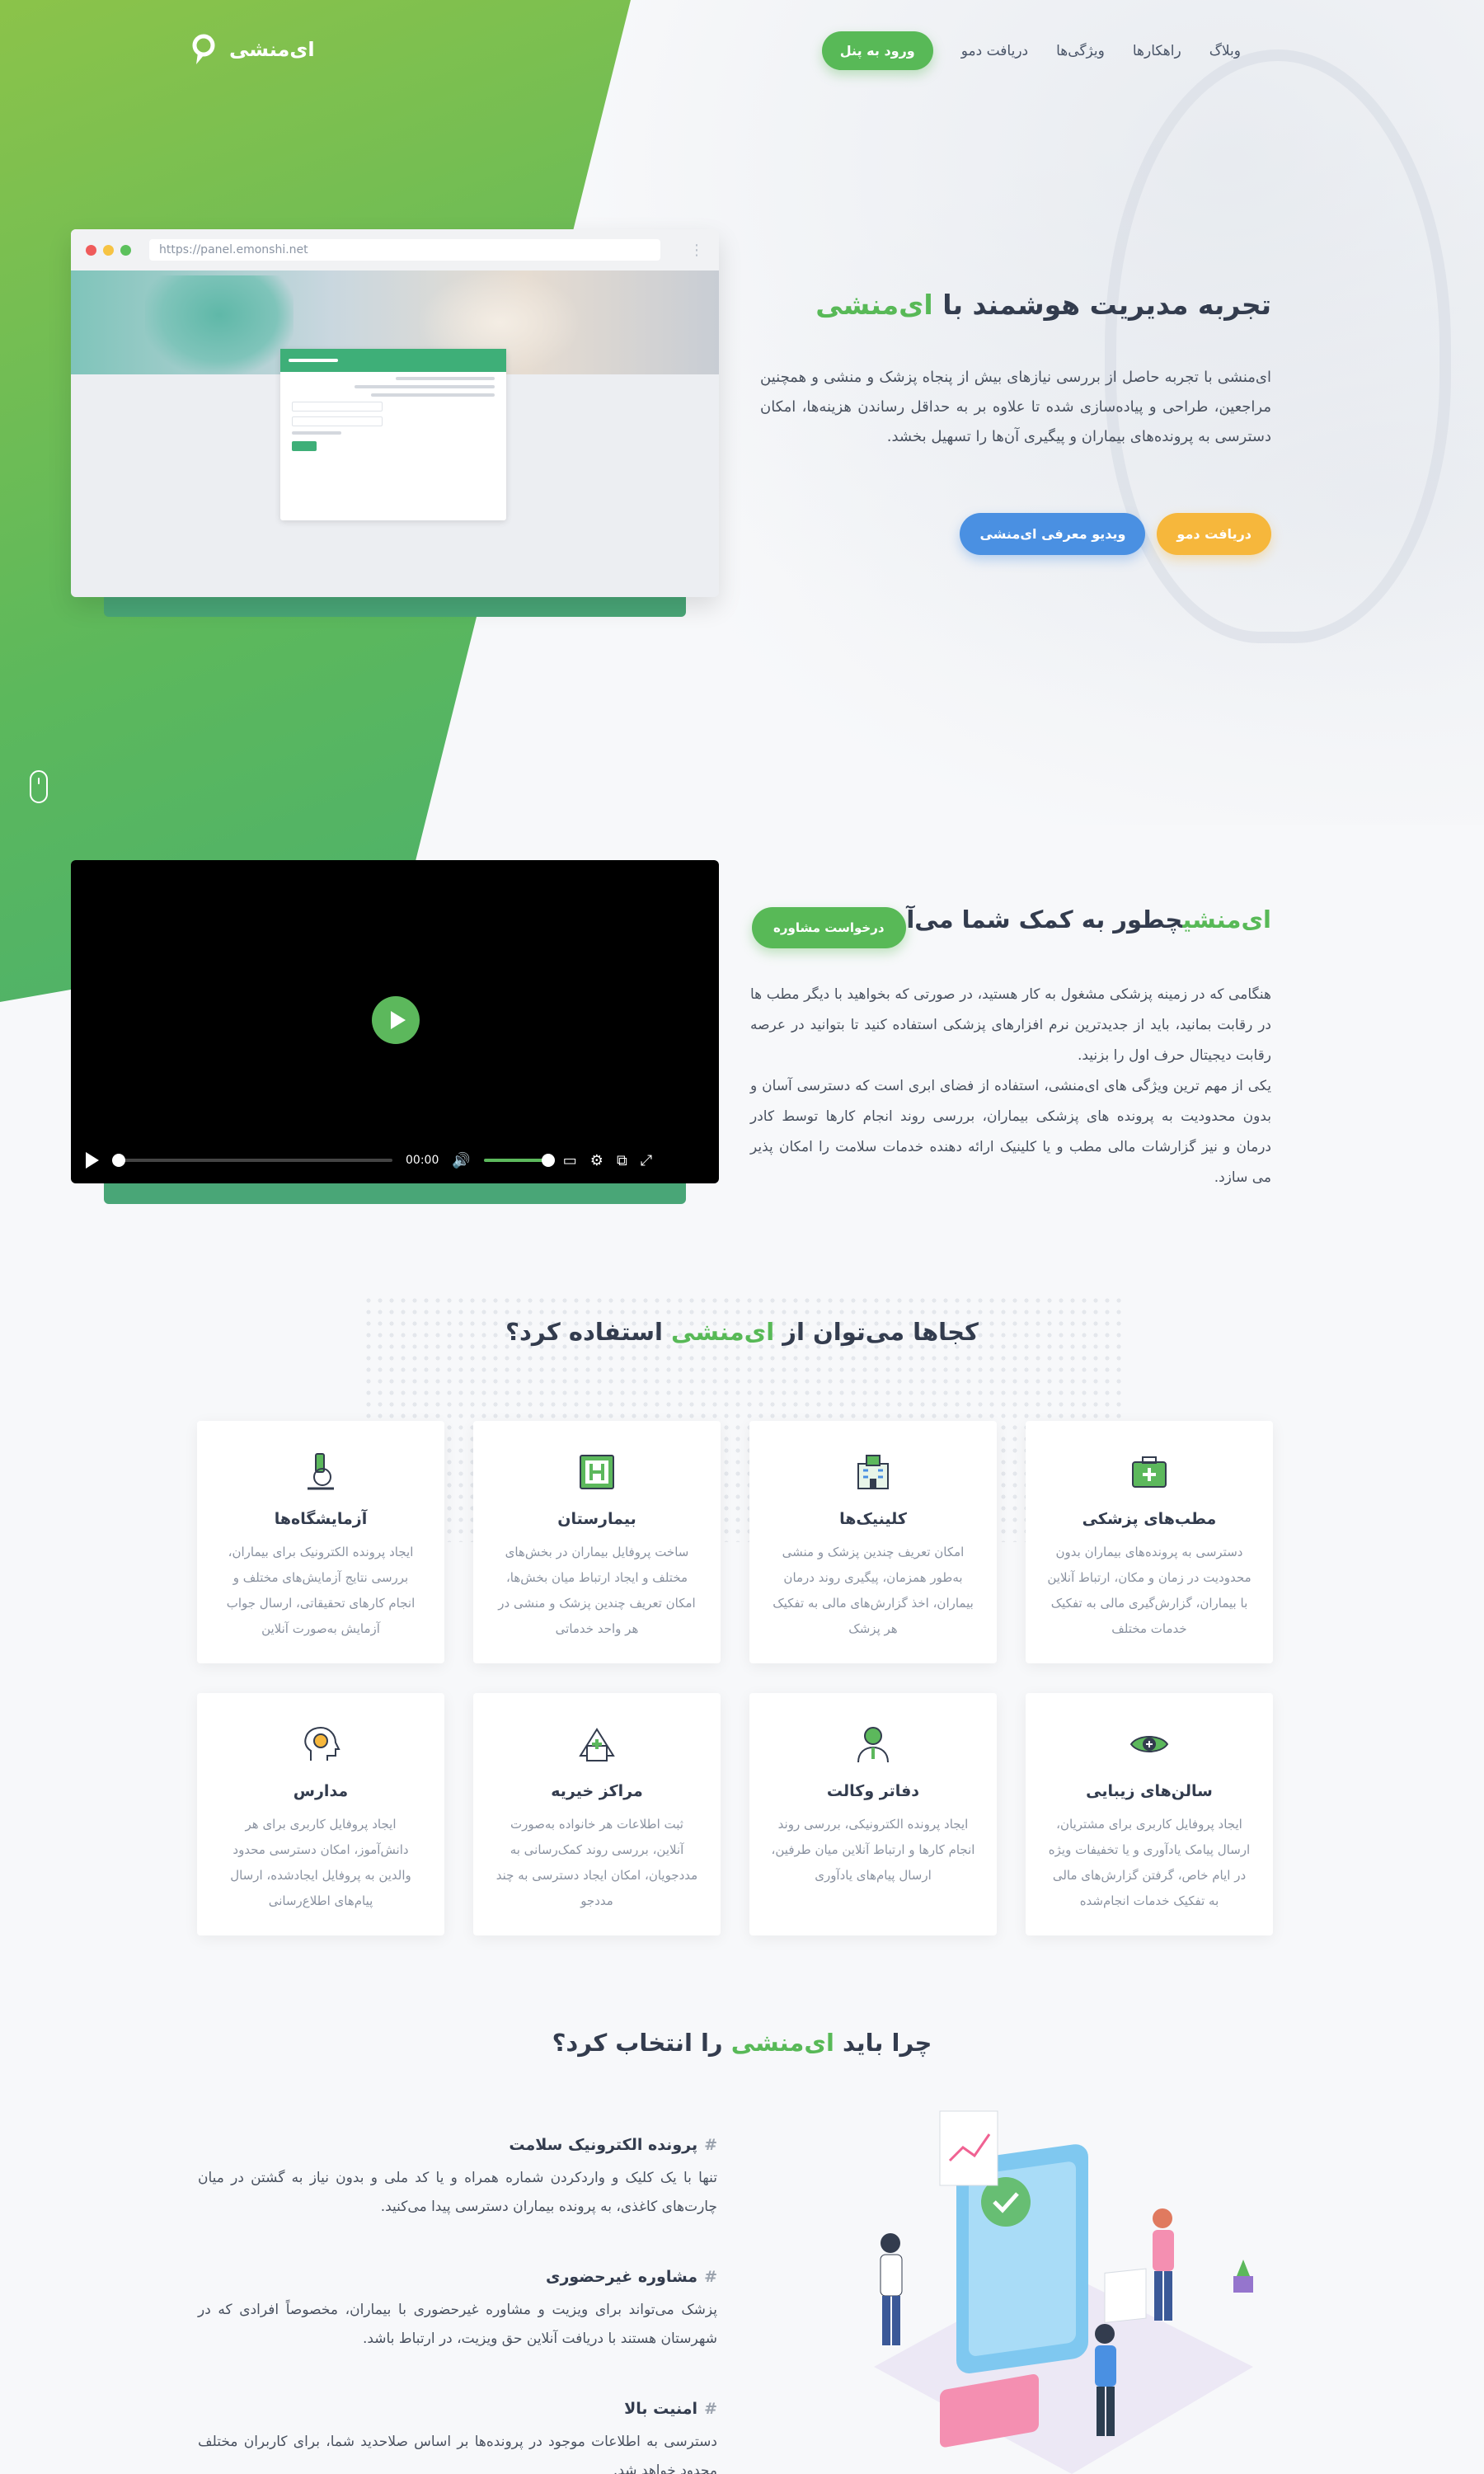 The width and height of the screenshot is (1484, 2474). I want to click on lawyer-icon, so click(873, 1745).